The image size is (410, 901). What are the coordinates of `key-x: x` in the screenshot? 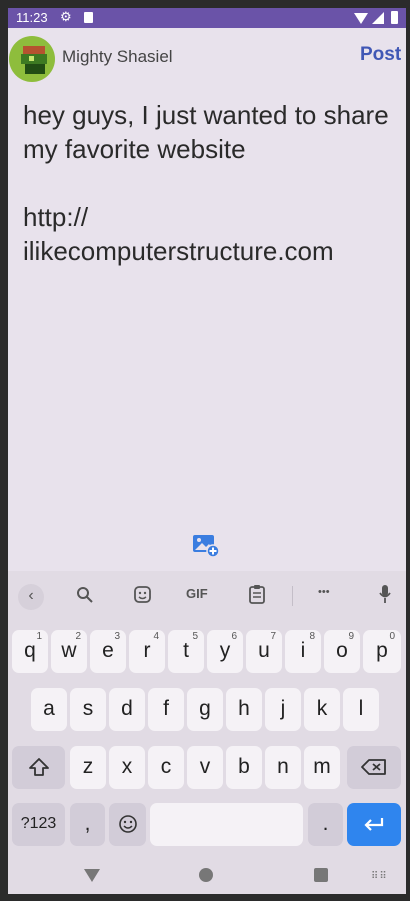 It's located at (127, 767).